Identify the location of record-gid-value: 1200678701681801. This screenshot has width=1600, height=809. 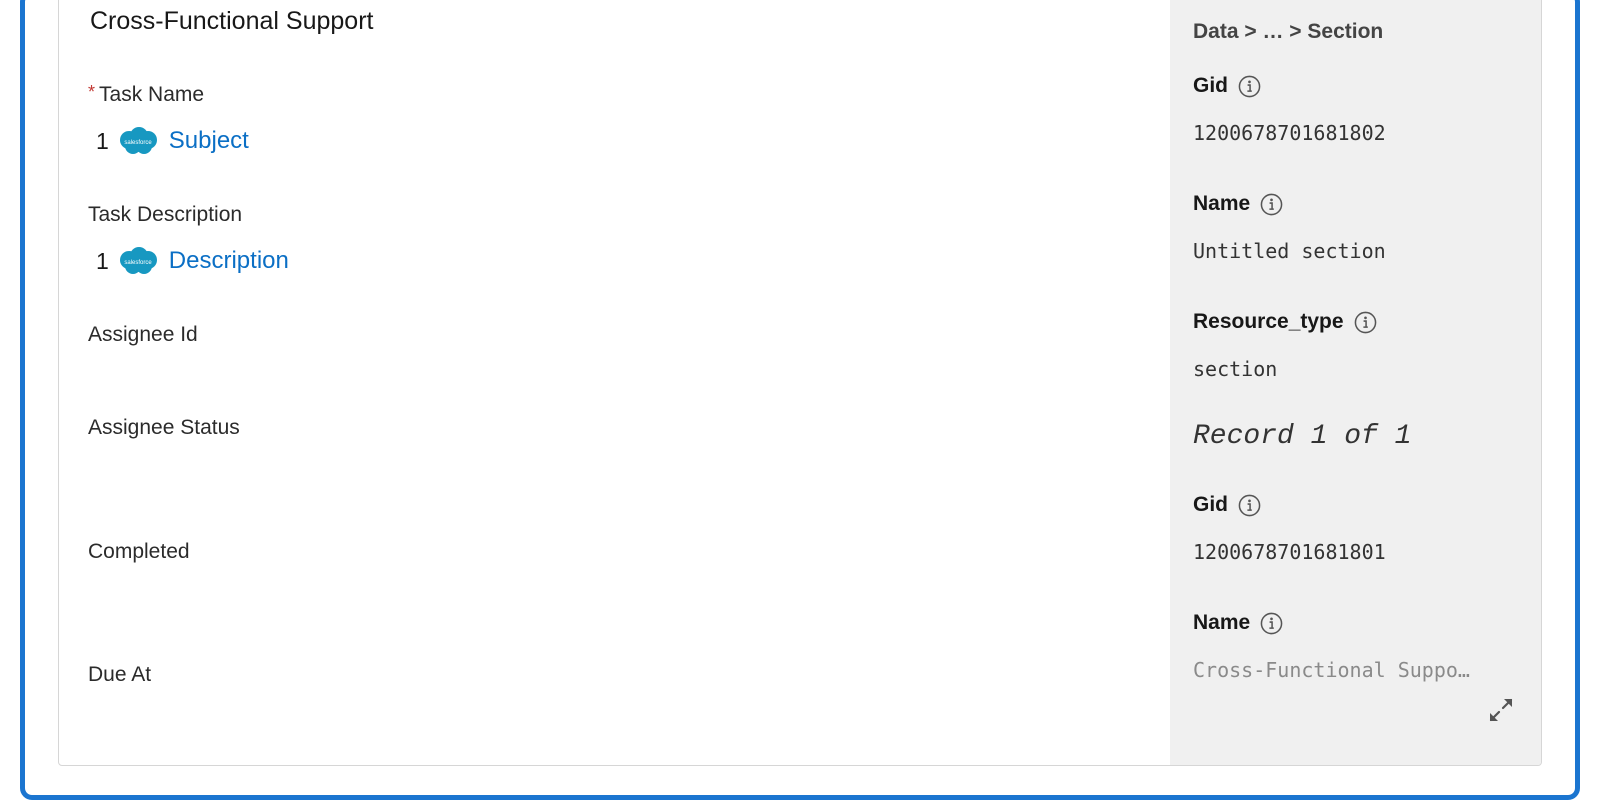
(1289, 552).